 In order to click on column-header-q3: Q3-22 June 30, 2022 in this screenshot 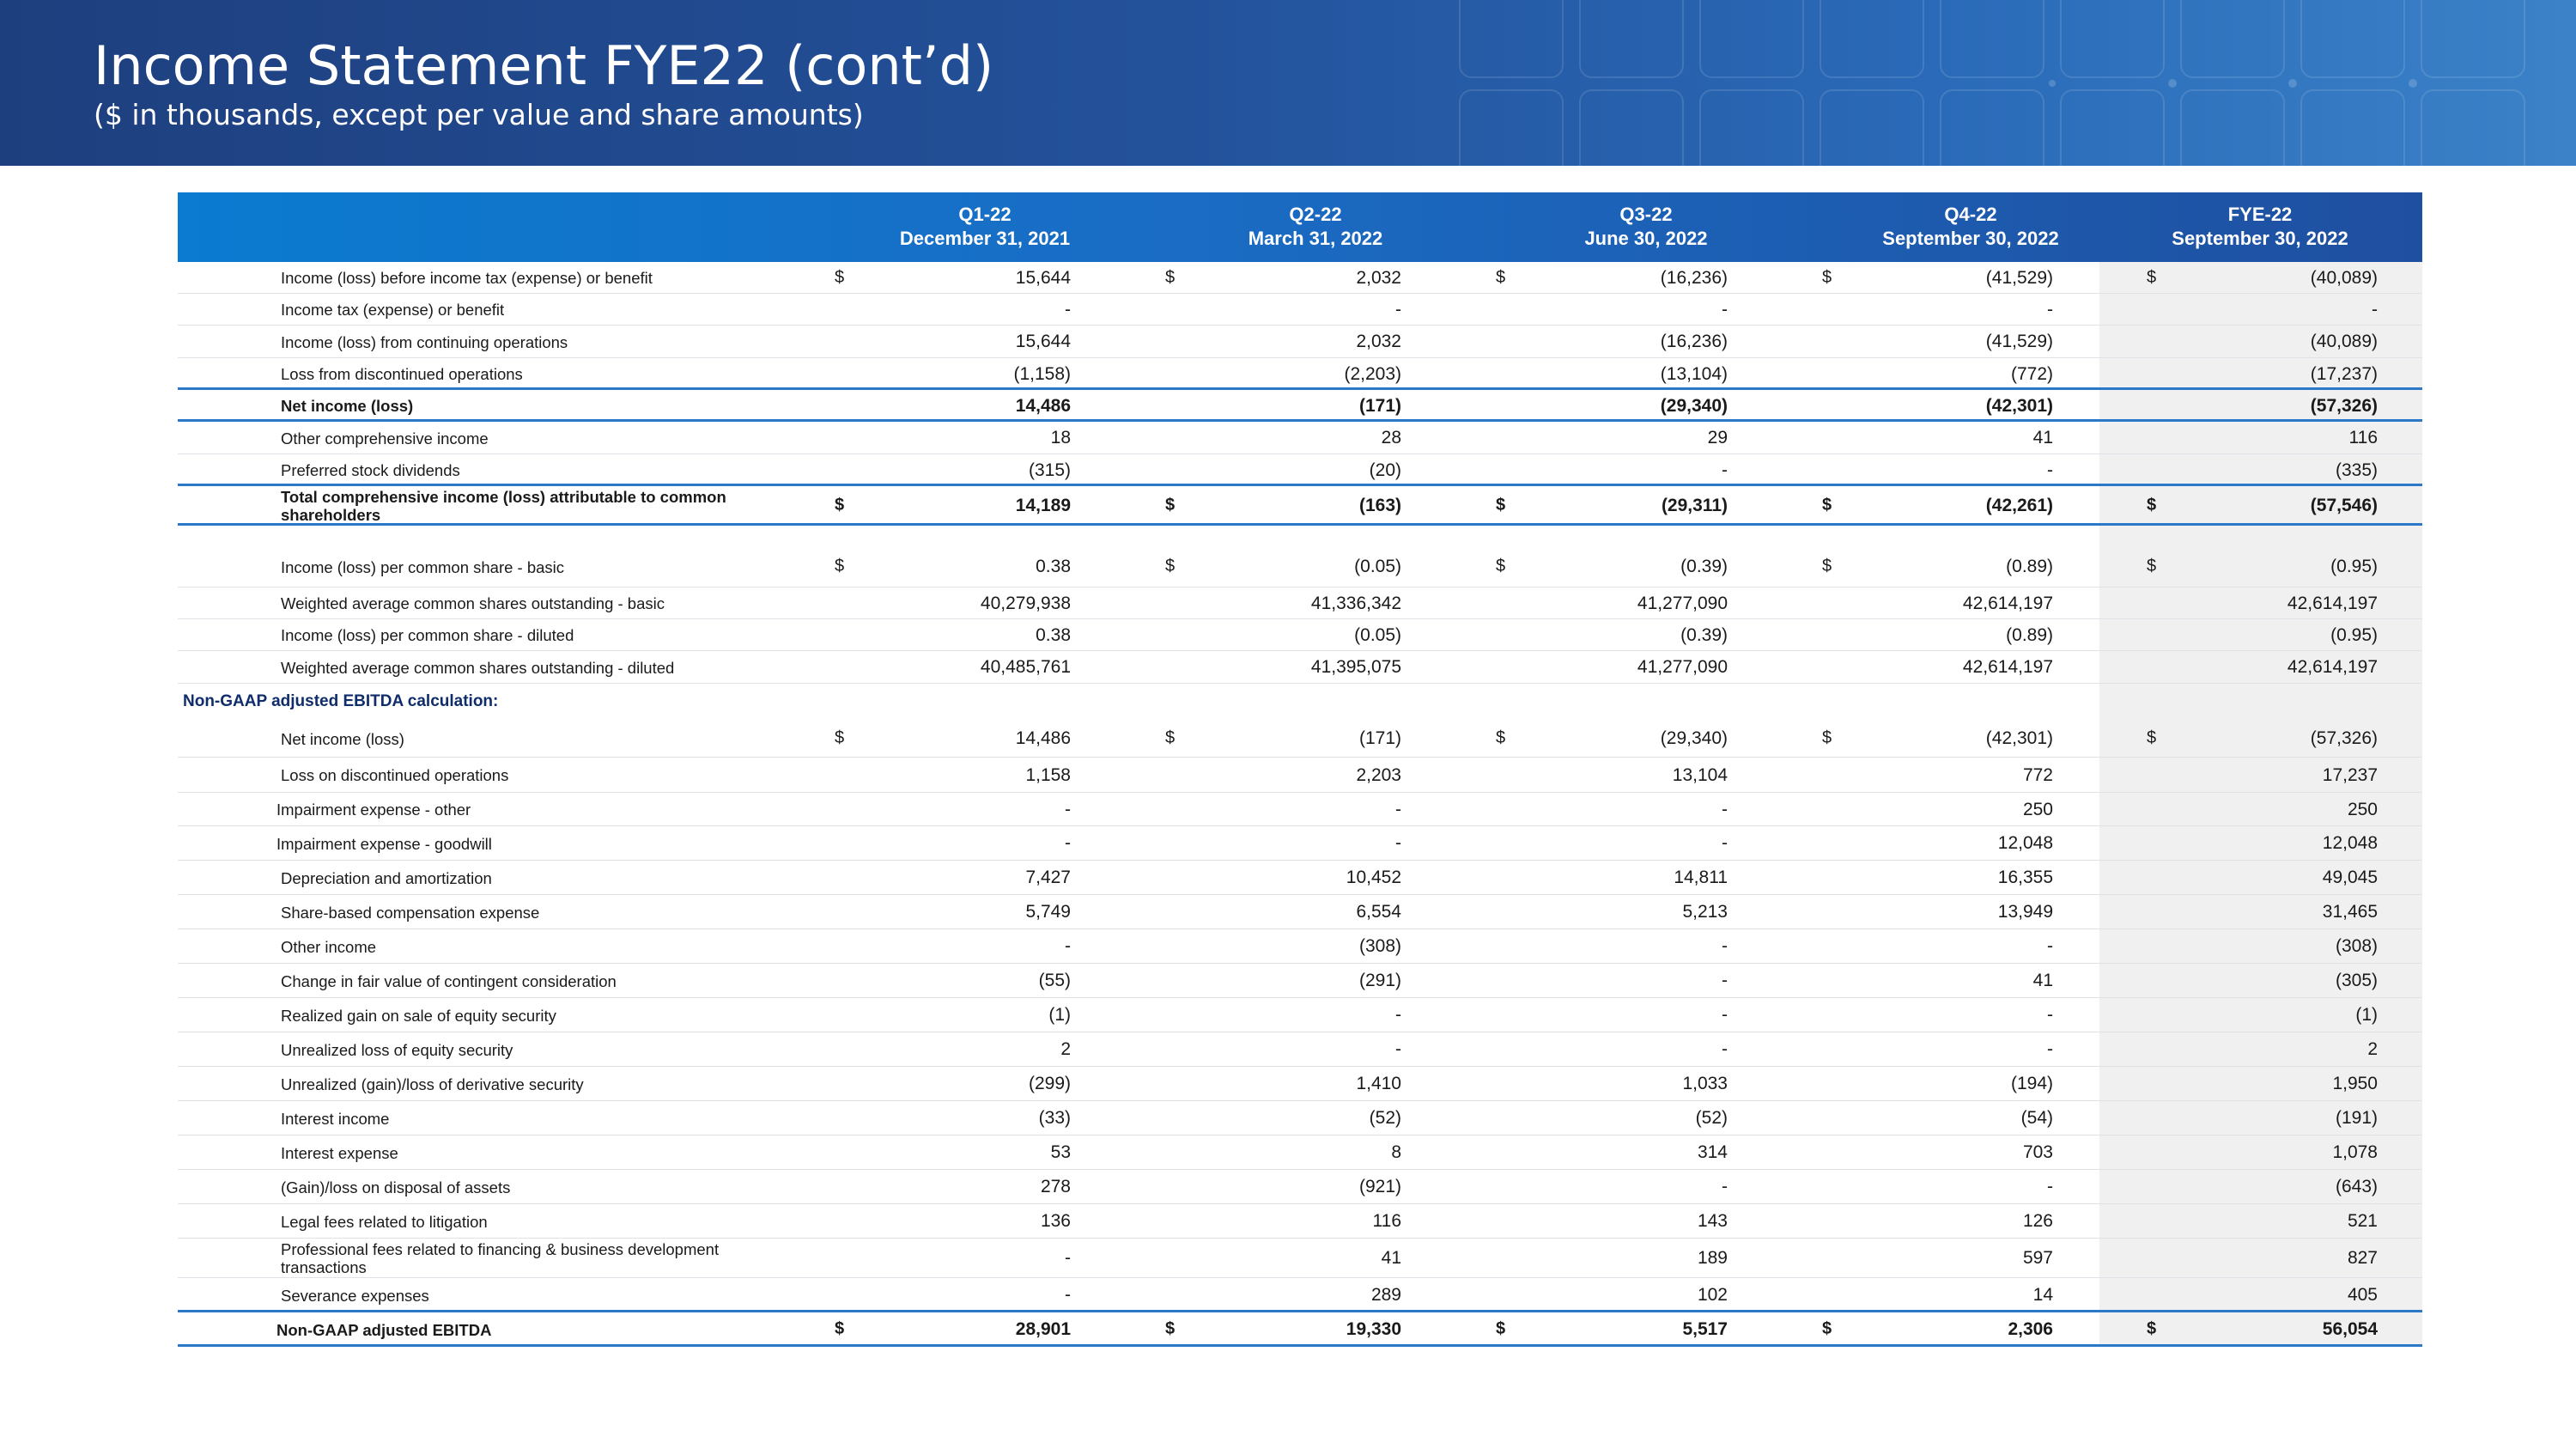, I will do `click(1646, 226)`.